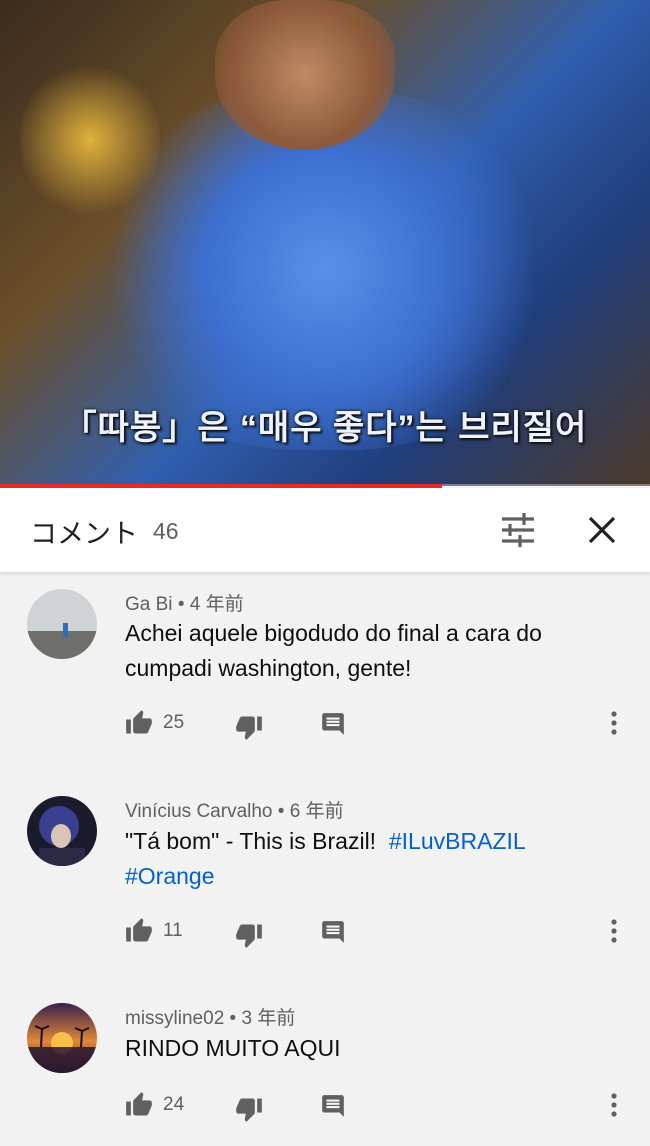 This screenshot has height=1146, width=650. What do you see at coordinates (602, 530) in the screenshot?
I see `close-icon` at bounding box center [602, 530].